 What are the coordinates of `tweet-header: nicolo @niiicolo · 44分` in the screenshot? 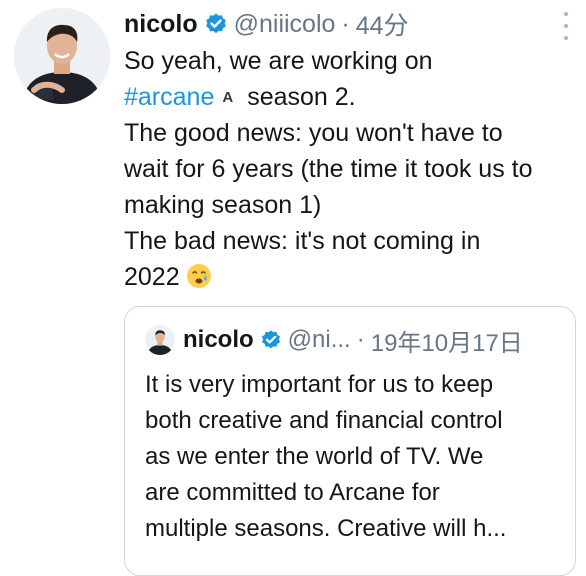 It's located at (266, 24).